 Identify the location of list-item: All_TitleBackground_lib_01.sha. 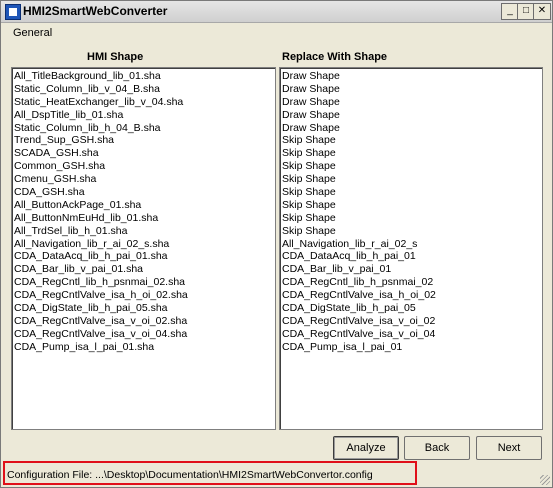
(144, 76).